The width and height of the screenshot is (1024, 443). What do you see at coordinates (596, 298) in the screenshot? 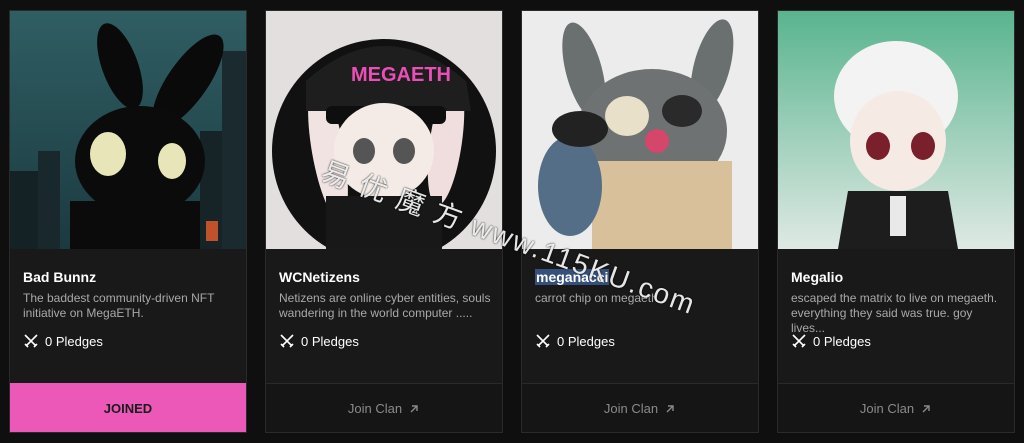
I see `clan-description: carrot chip on megaeth` at bounding box center [596, 298].